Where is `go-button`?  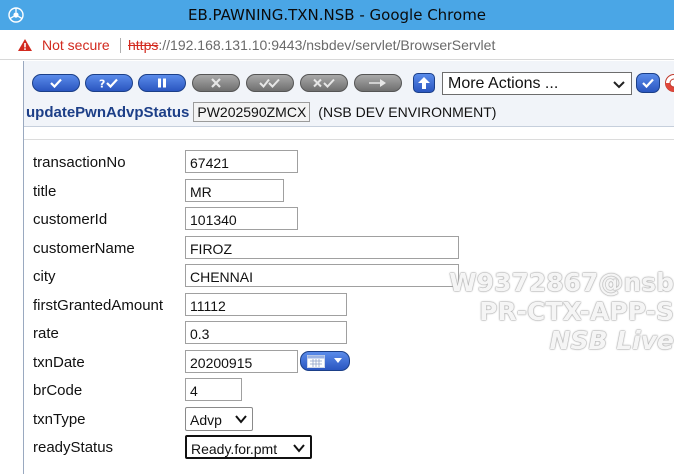
go-button is located at coordinates (648, 83).